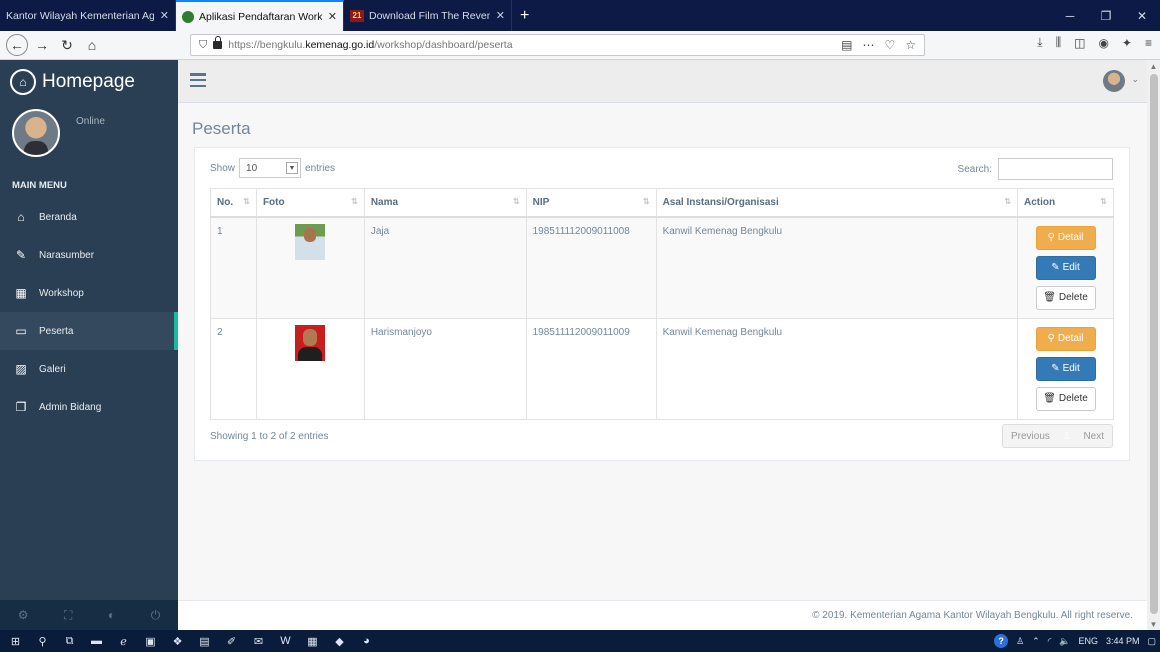 This screenshot has width=1160, height=652. I want to click on volume-icon: 🔈, so click(1064, 641).